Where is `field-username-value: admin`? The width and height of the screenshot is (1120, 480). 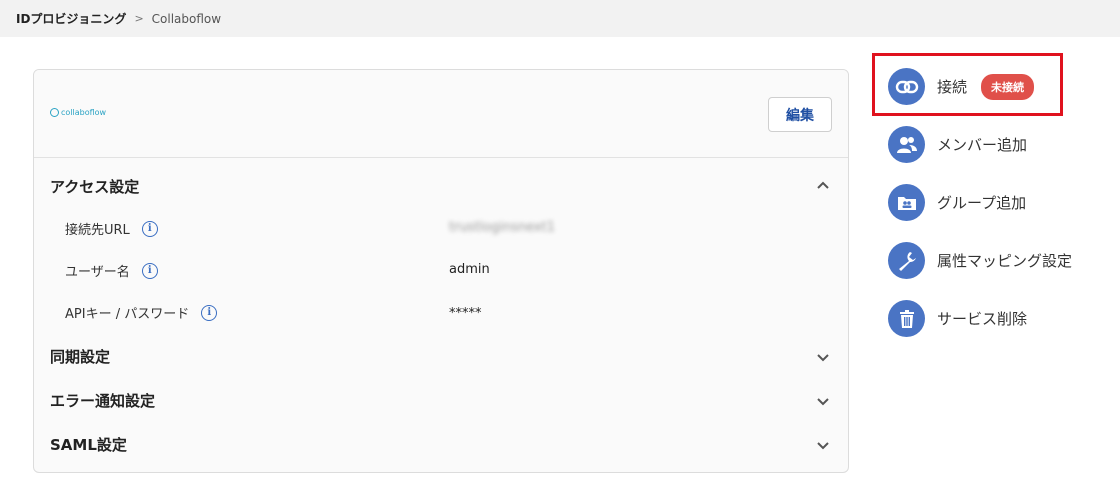 field-username-value: admin is located at coordinates (469, 269).